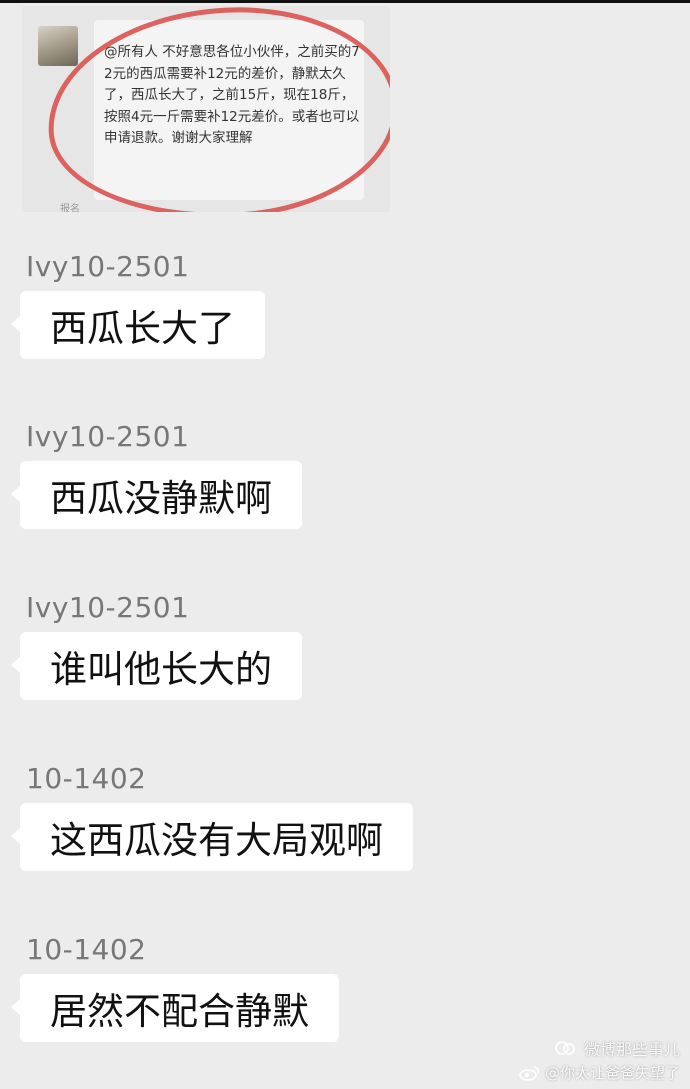 The height and width of the screenshot is (1089, 690). Describe the element at coordinates (156, 666) in the screenshot. I see `message-bubble: 谁叫他长大的` at that location.